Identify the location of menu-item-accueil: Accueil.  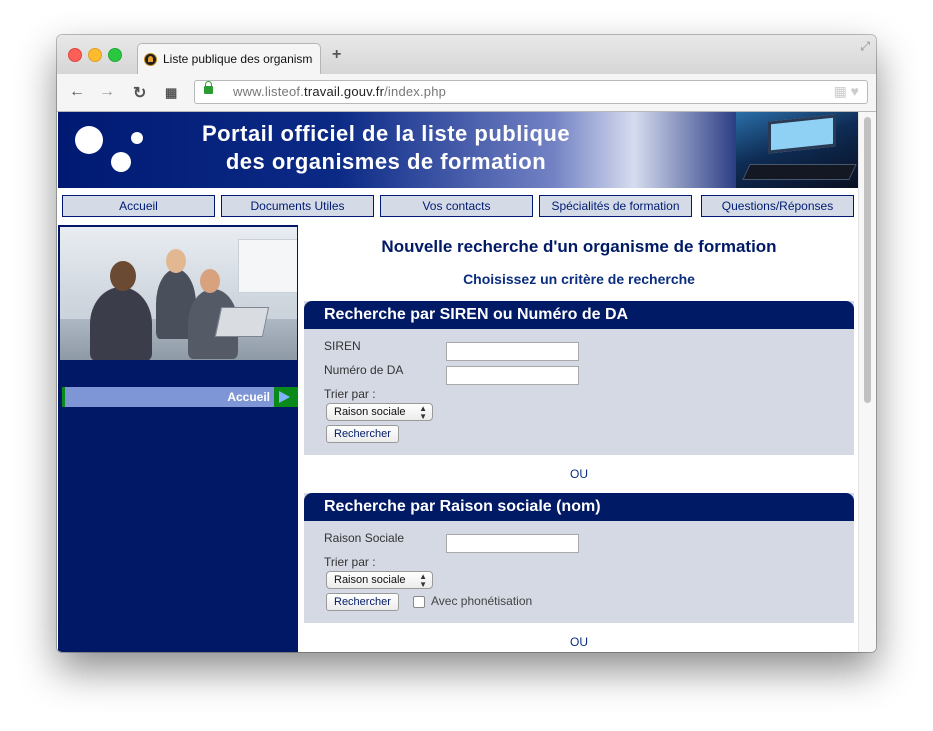
(138, 206).